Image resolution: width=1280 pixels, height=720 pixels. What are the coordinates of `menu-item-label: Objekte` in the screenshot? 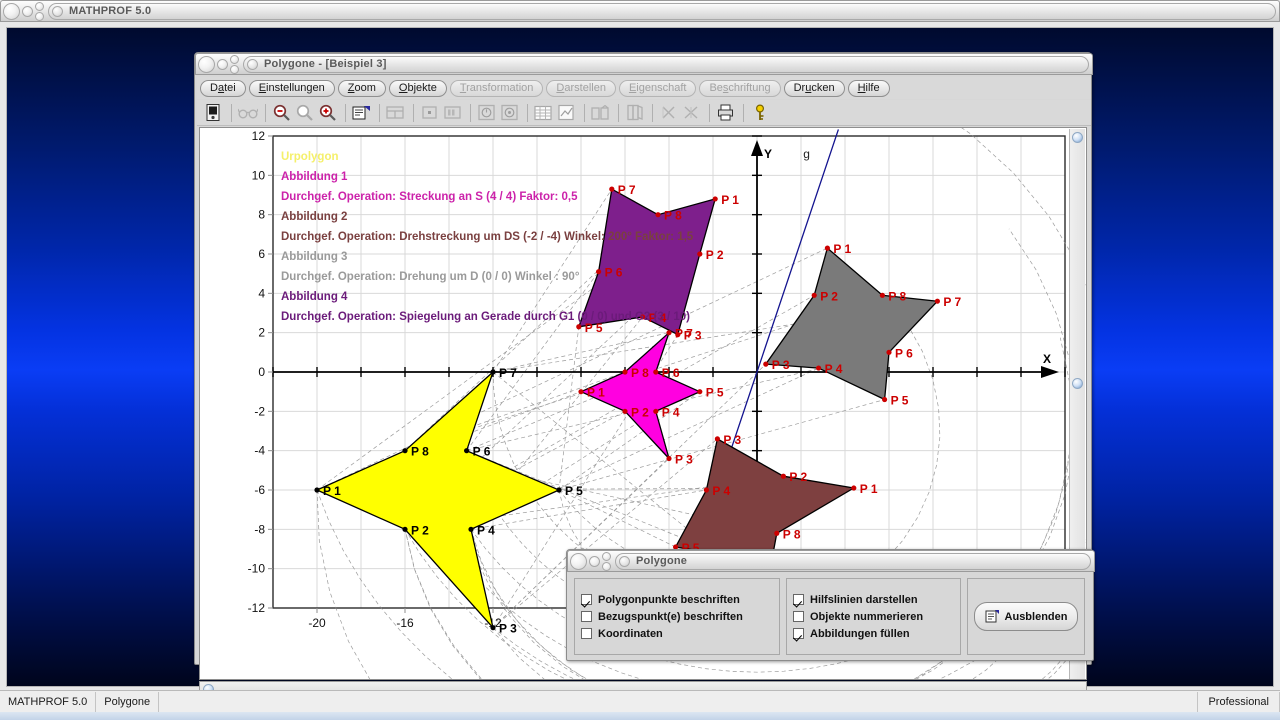 It's located at (417, 88).